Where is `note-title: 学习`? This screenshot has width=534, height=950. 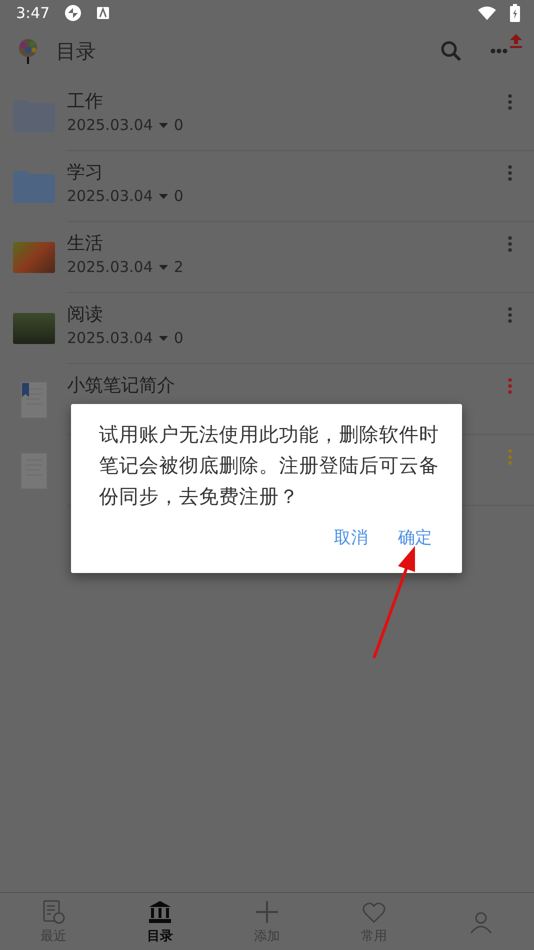 note-title: 学习 is located at coordinates (85, 172).